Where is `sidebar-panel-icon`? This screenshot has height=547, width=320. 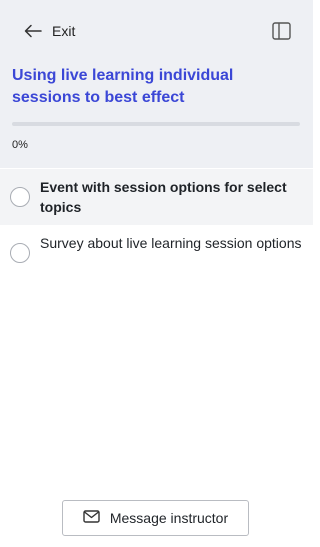
sidebar-panel-icon is located at coordinates (281, 33).